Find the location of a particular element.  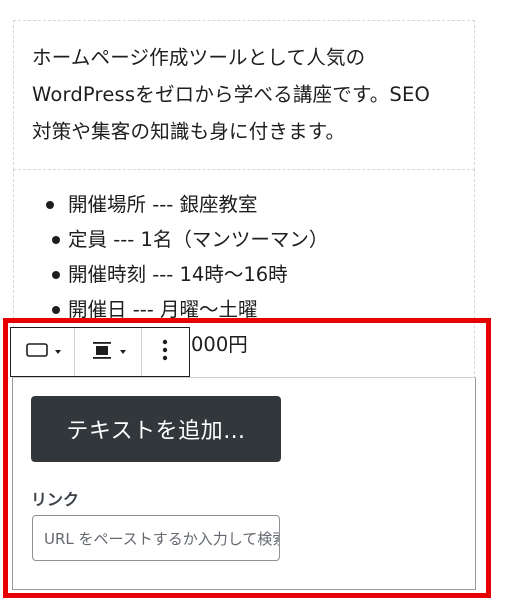

description-line: WordPressをゼロから学べる講座です。SEO is located at coordinates (231, 94).